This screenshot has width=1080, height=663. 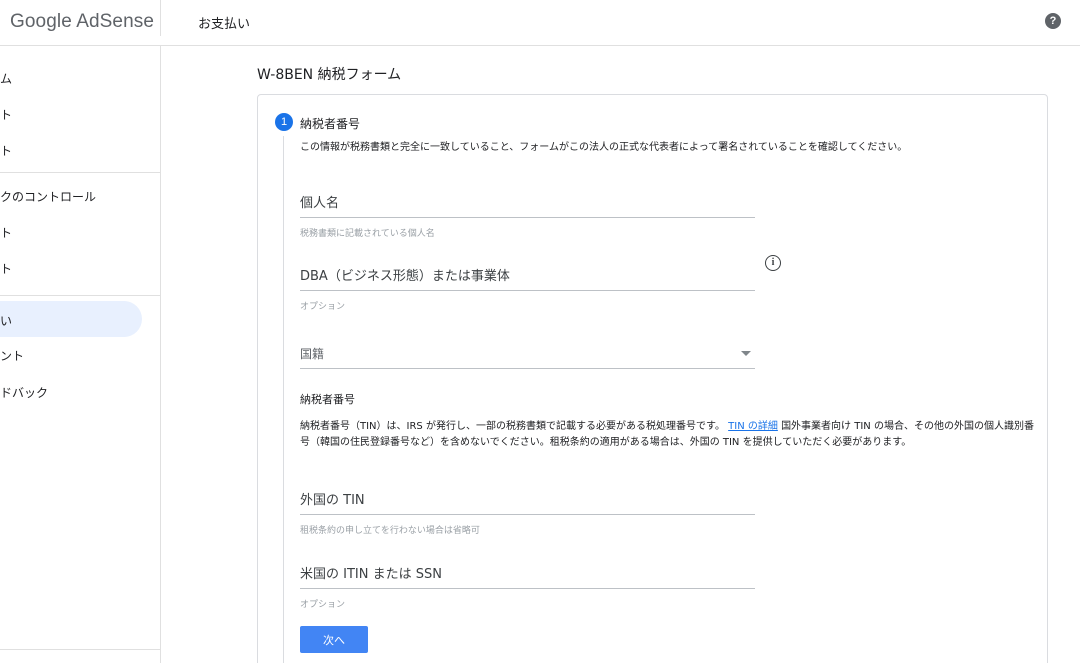 What do you see at coordinates (323, 307) in the screenshot?
I see `dba-hint: オプション` at bounding box center [323, 307].